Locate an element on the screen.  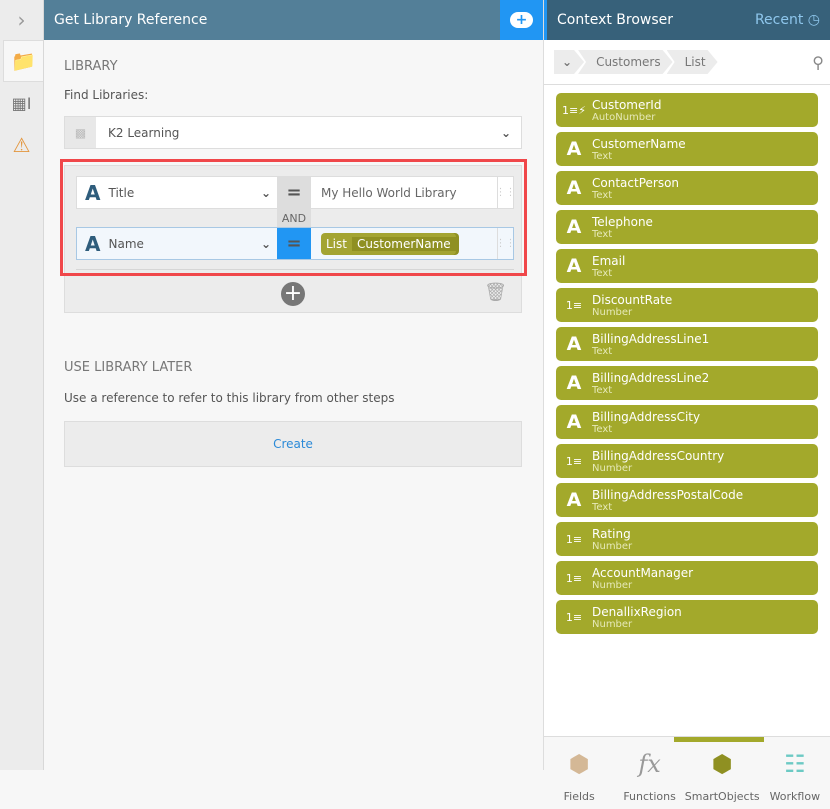
context-title: Context Browser is located at coordinates (615, 20).